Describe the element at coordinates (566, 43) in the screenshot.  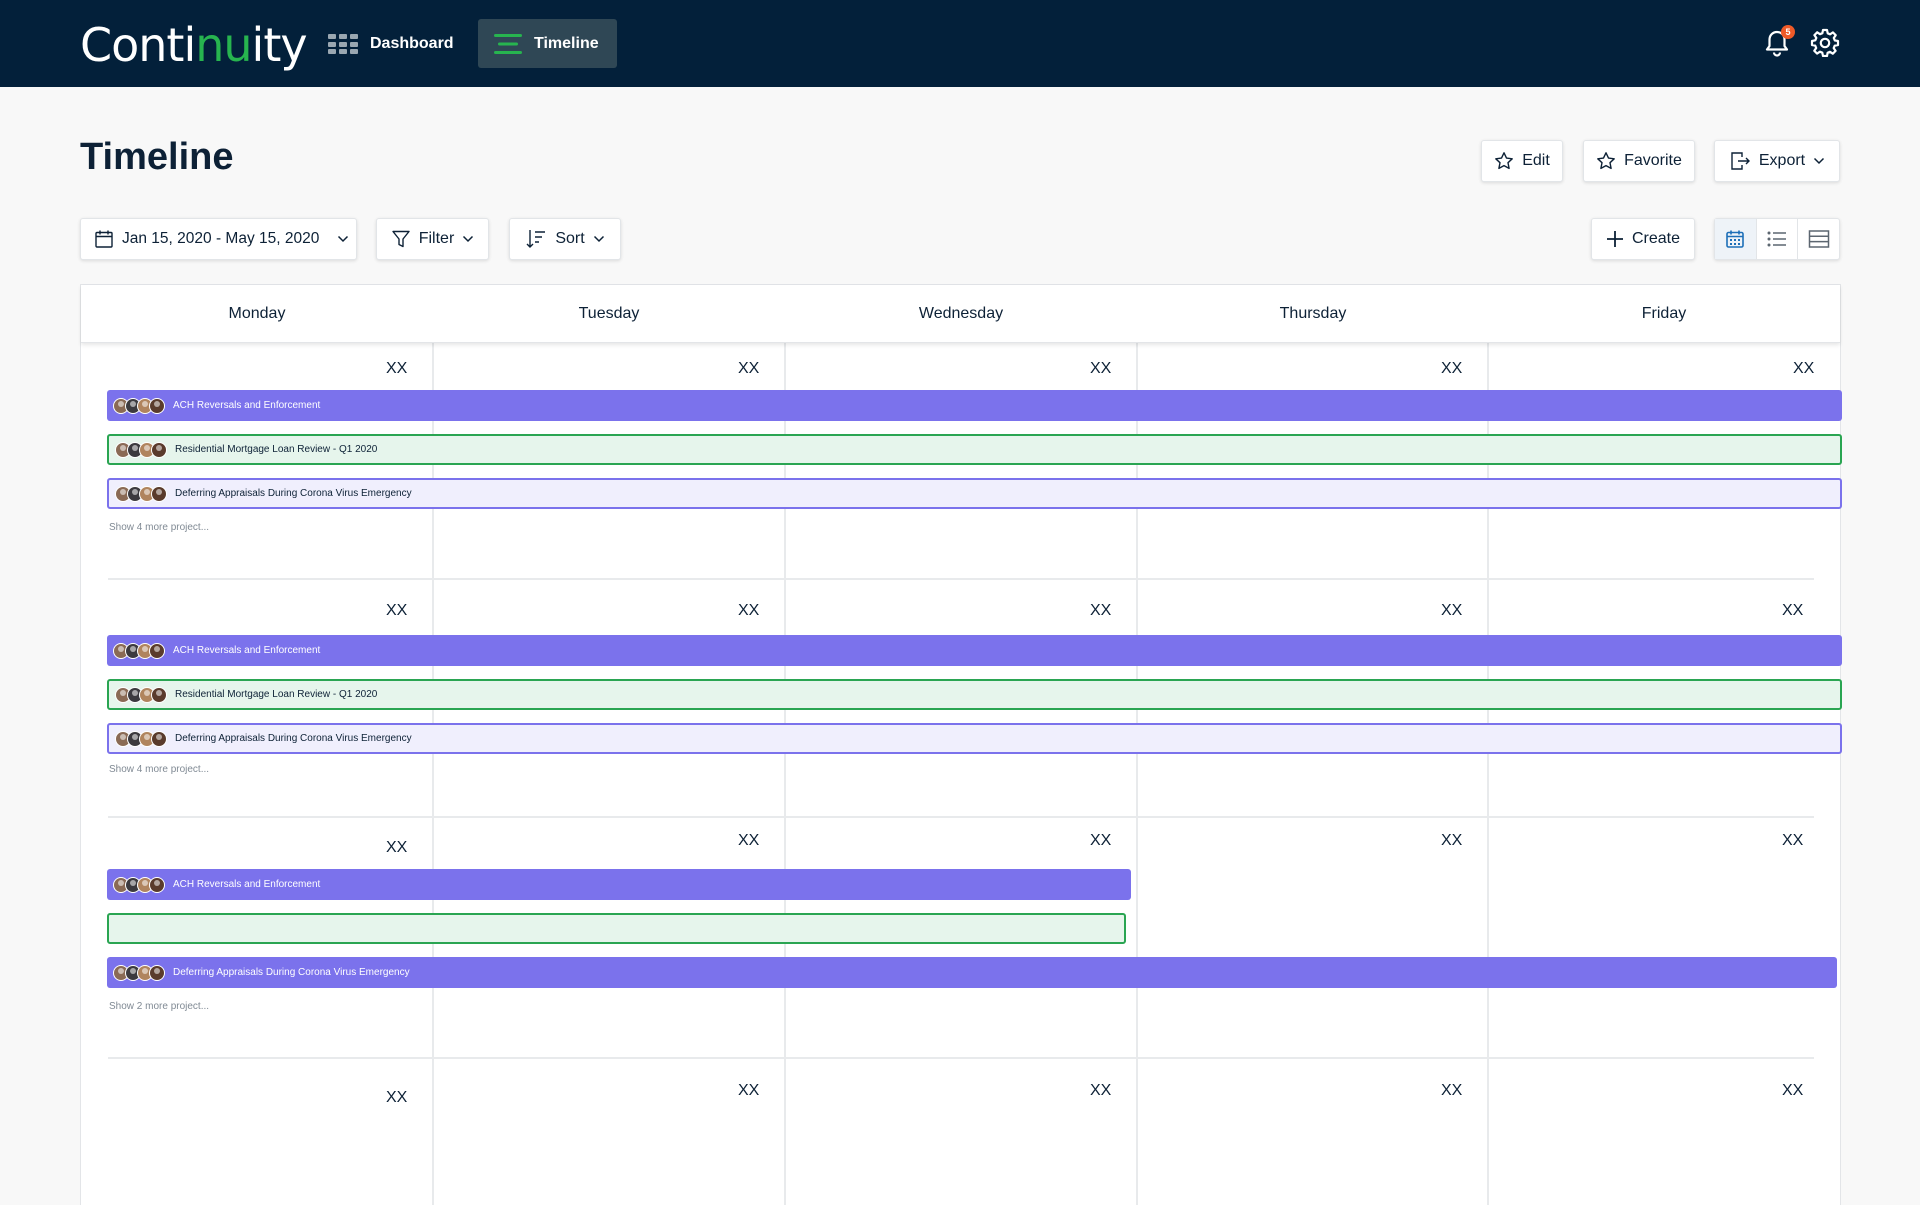
I see `nav-timeline-label: Timeline` at that location.